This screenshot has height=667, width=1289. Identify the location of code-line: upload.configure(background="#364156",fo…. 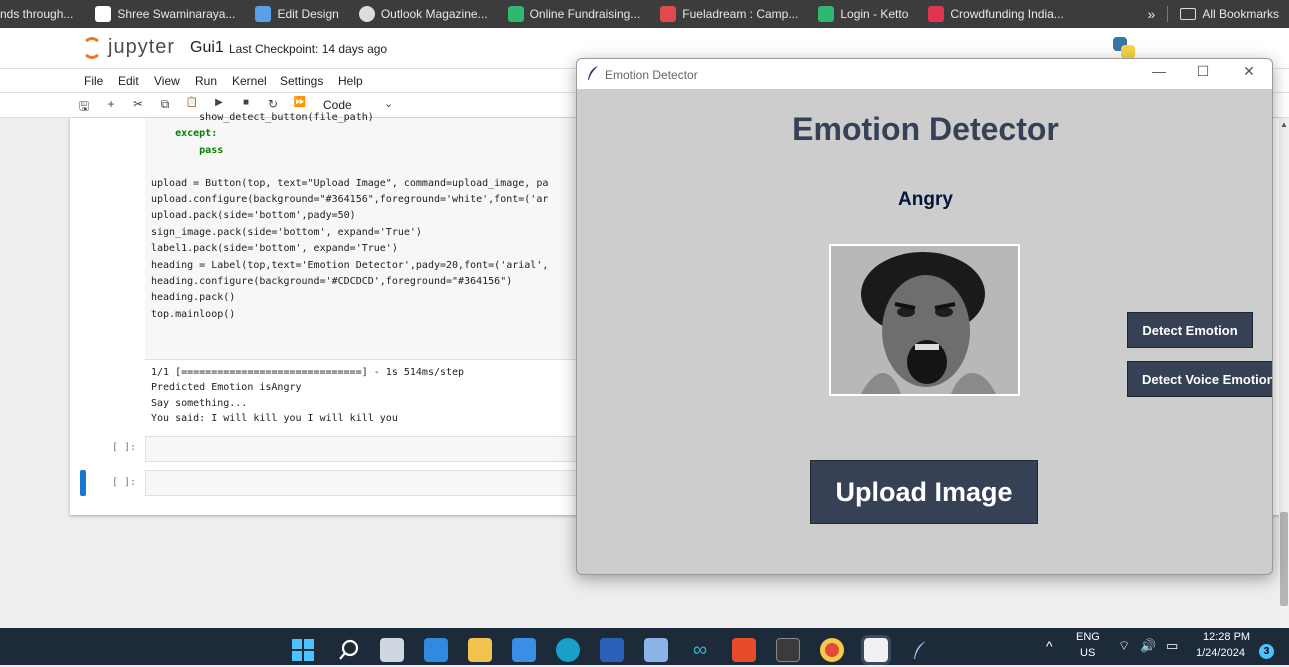
(350, 200).